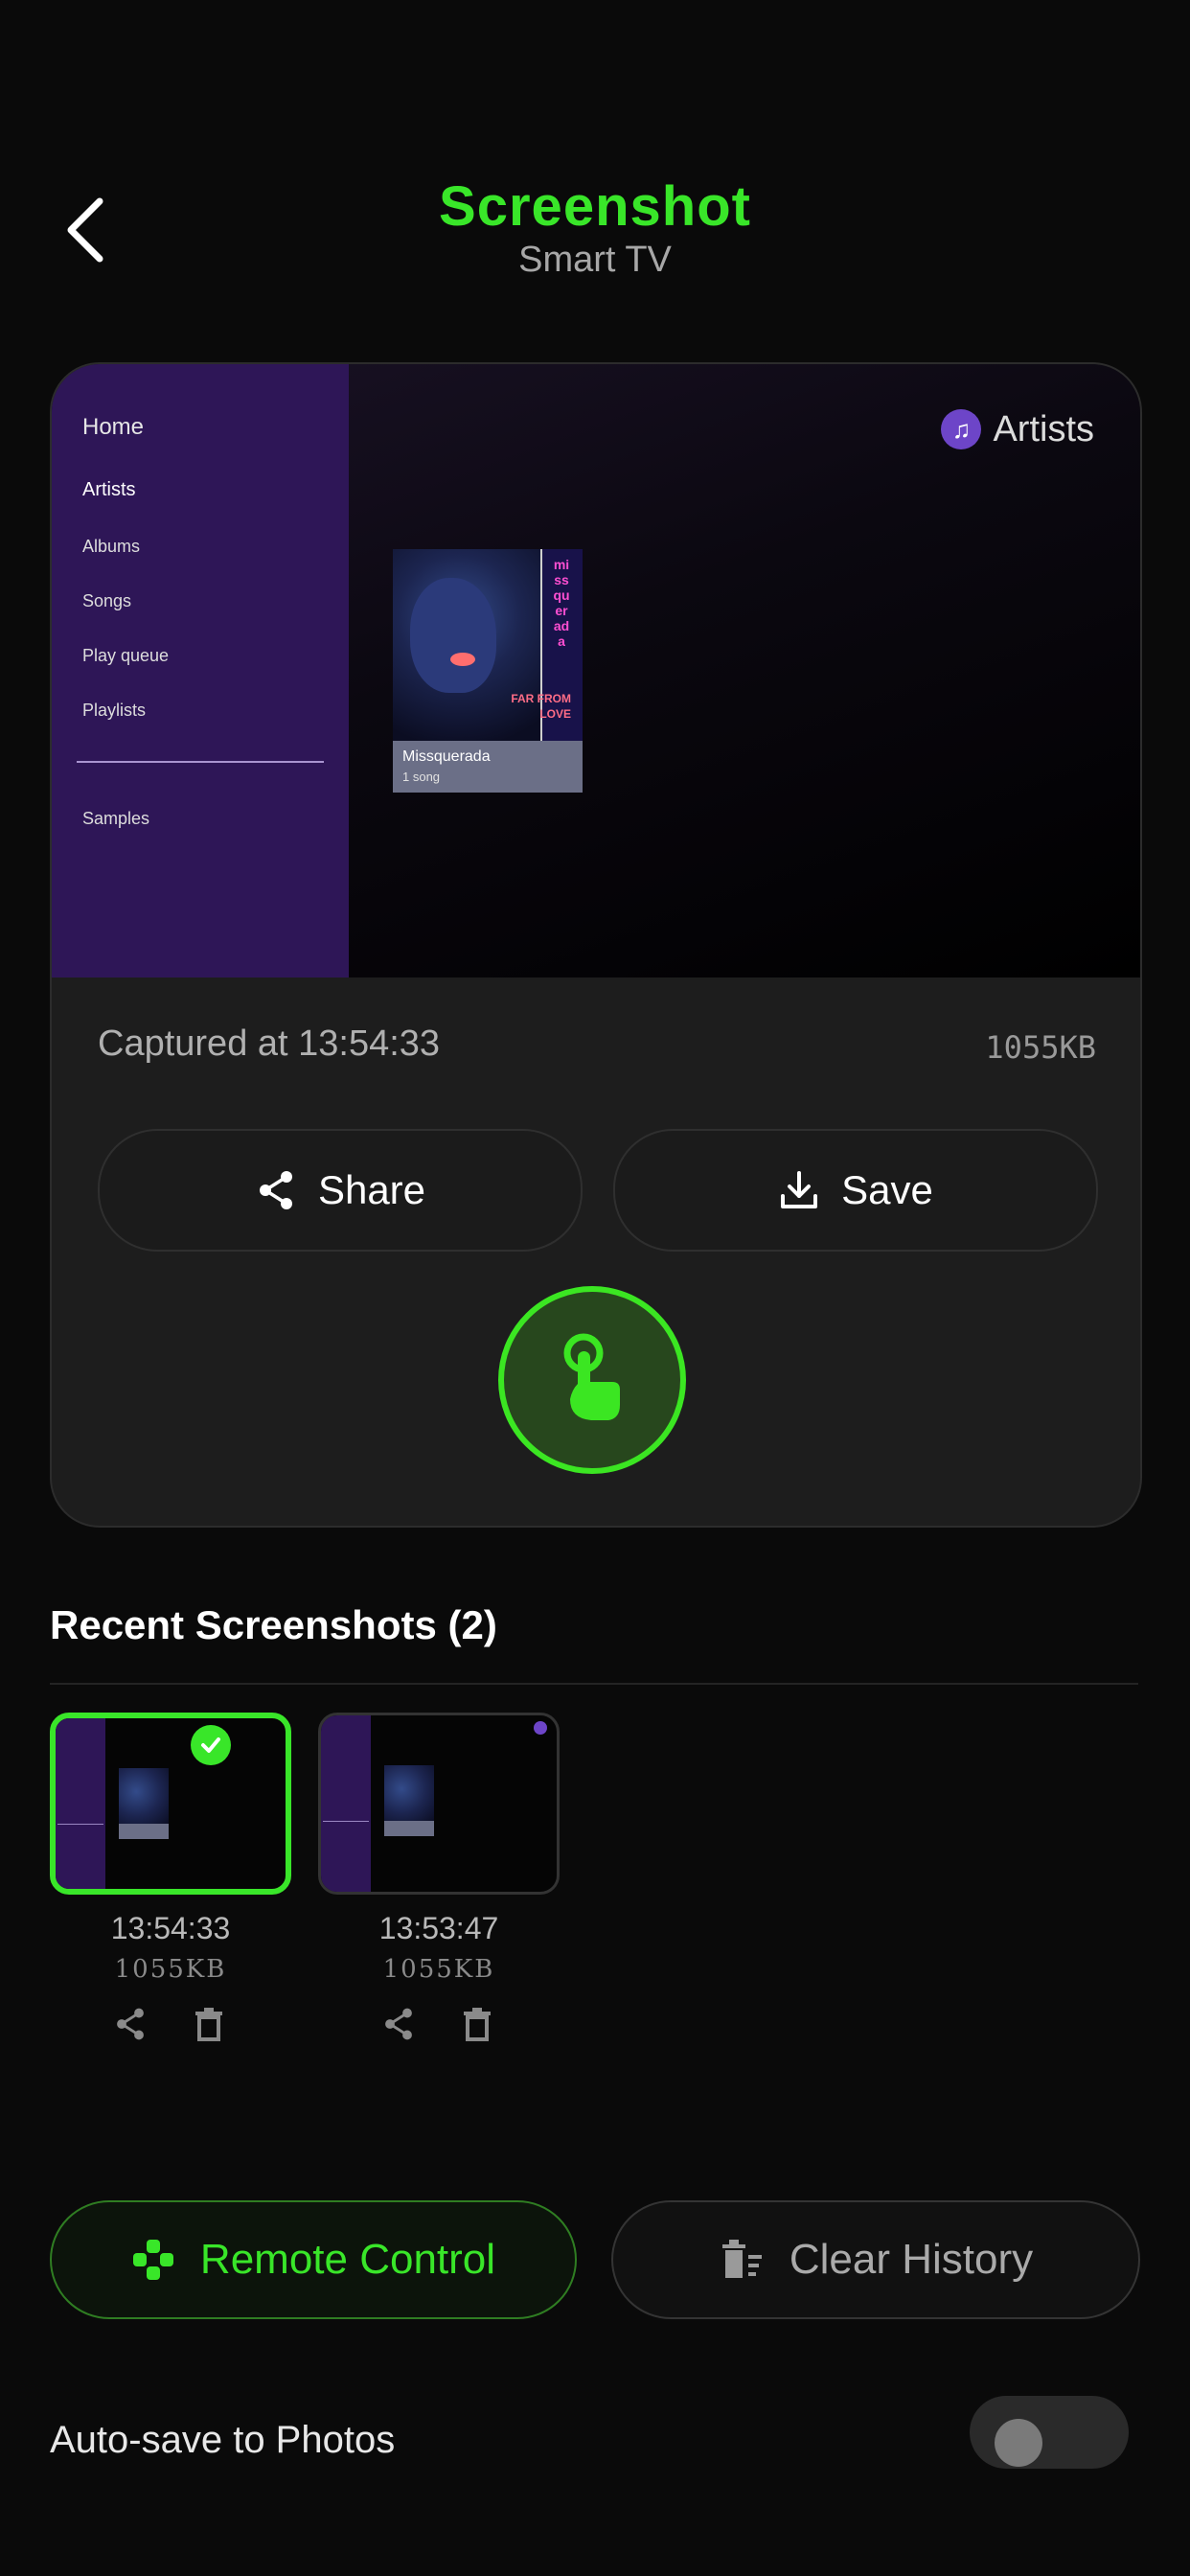 Image resolution: width=1190 pixels, height=2576 pixels. I want to click on tv-menu-albums: Albums, so click(111, 546).